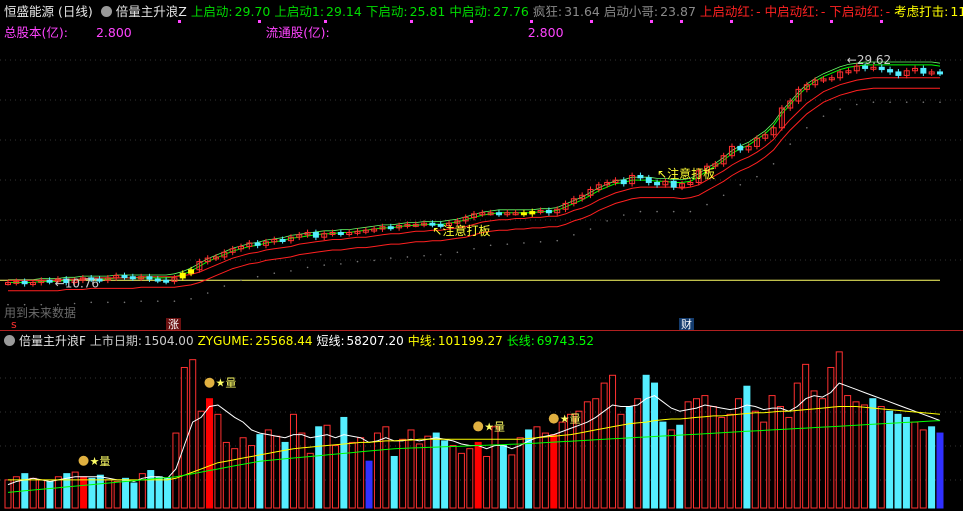 The width and height of the screenshot is (963, 511). Describe the element at coordinates (570, 419) in the screenshot. I see `star-volume-label-3: ★量` at that location.